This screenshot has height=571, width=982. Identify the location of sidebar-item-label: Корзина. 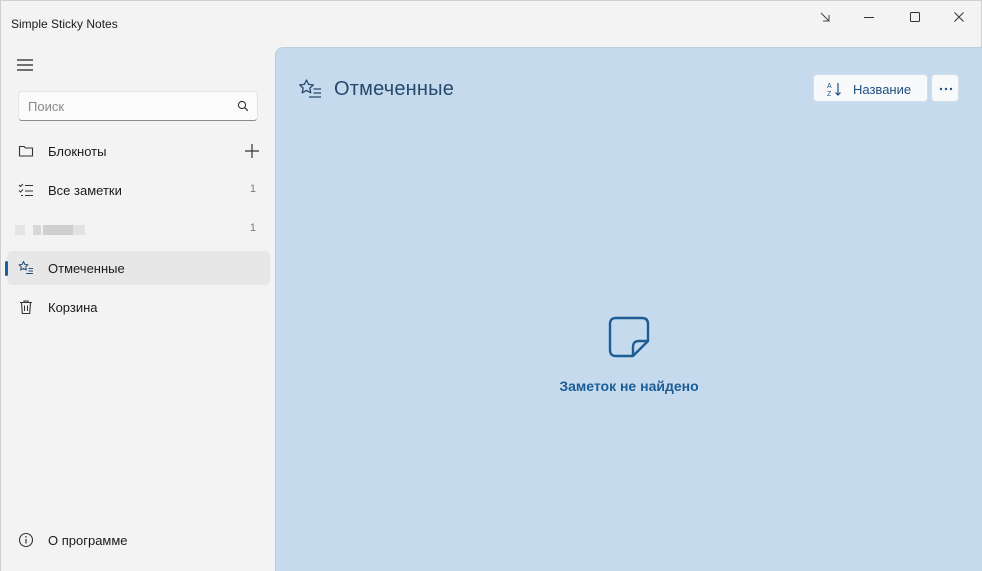
(73, 307).